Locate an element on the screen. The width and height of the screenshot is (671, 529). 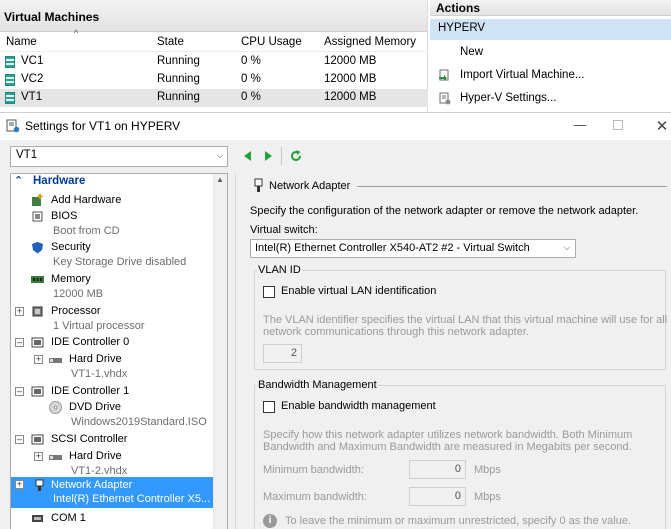
vlan-checkbox-label: Enable virtual LAN identification is located at coordinates (359, 291).